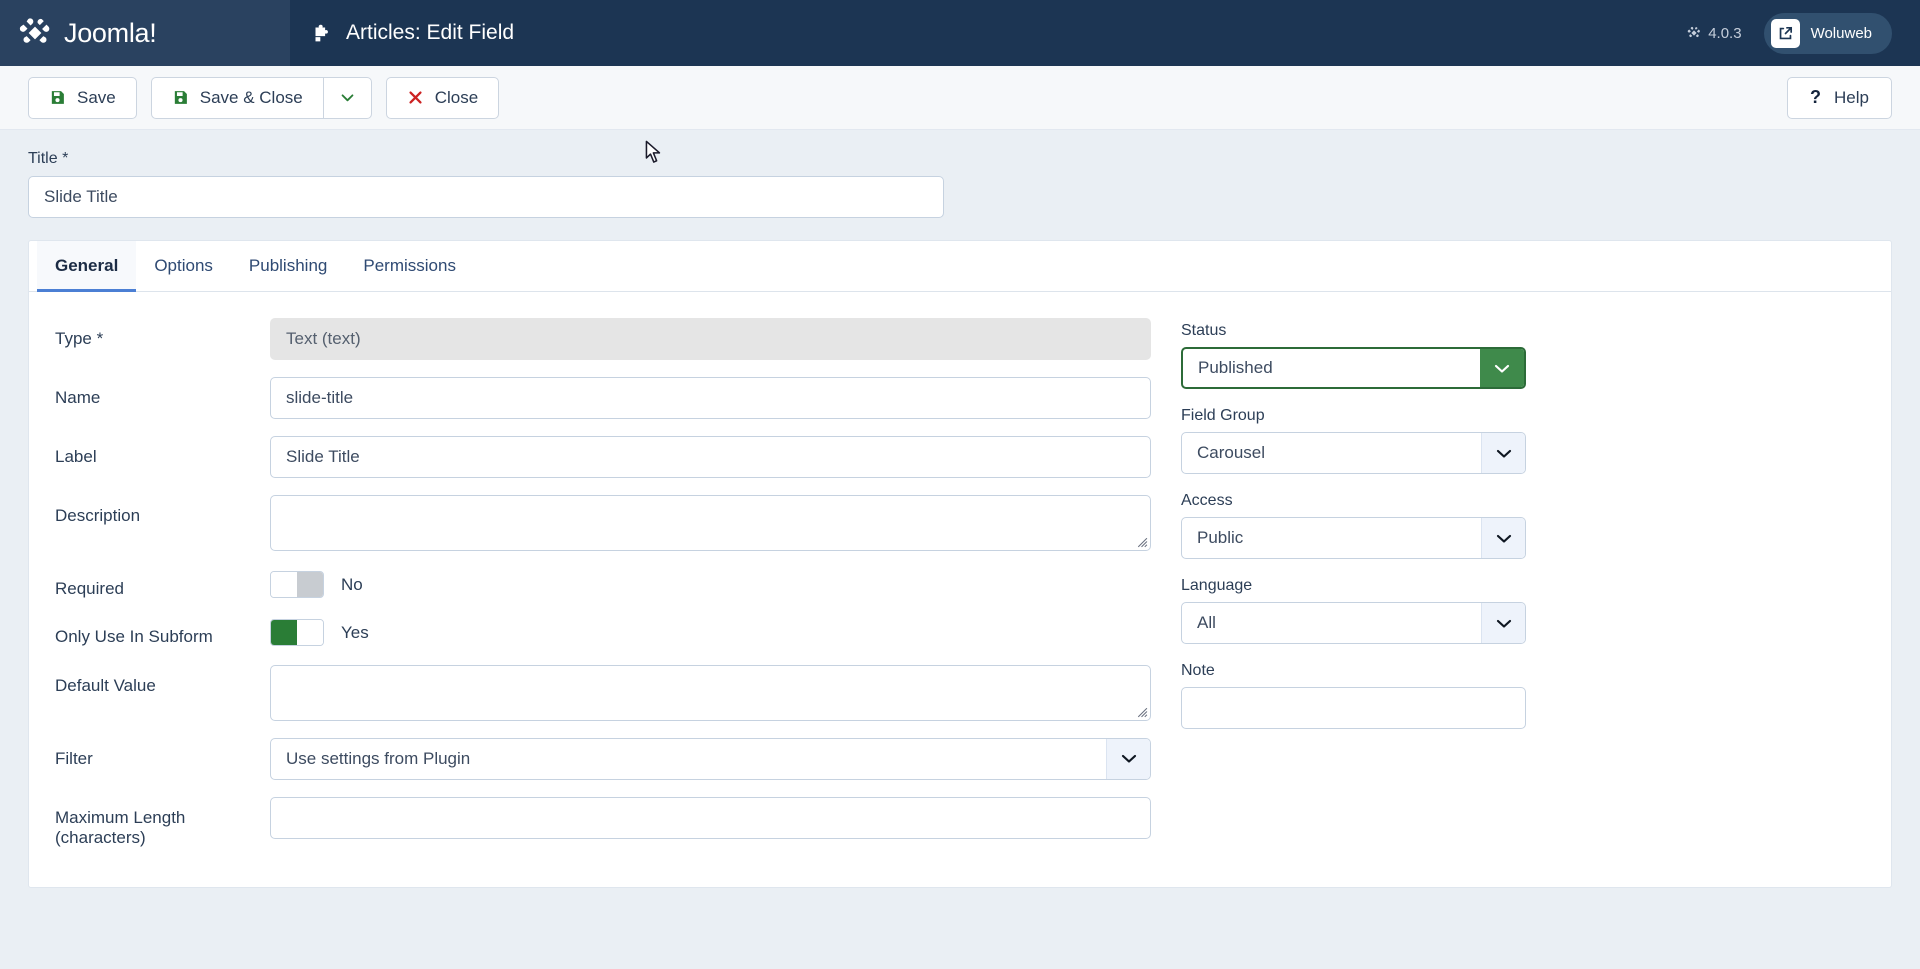 The image size is (1920, 969). I want to click on note-label: Note, so click(1198, 670).